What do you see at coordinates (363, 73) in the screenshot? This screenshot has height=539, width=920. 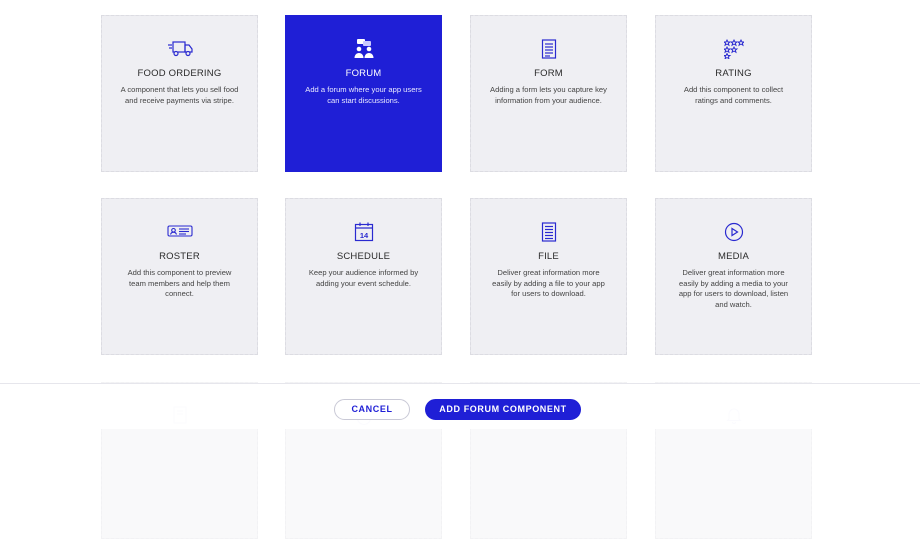 I see `card-title: FORUM` at bounding box center [363, 73].